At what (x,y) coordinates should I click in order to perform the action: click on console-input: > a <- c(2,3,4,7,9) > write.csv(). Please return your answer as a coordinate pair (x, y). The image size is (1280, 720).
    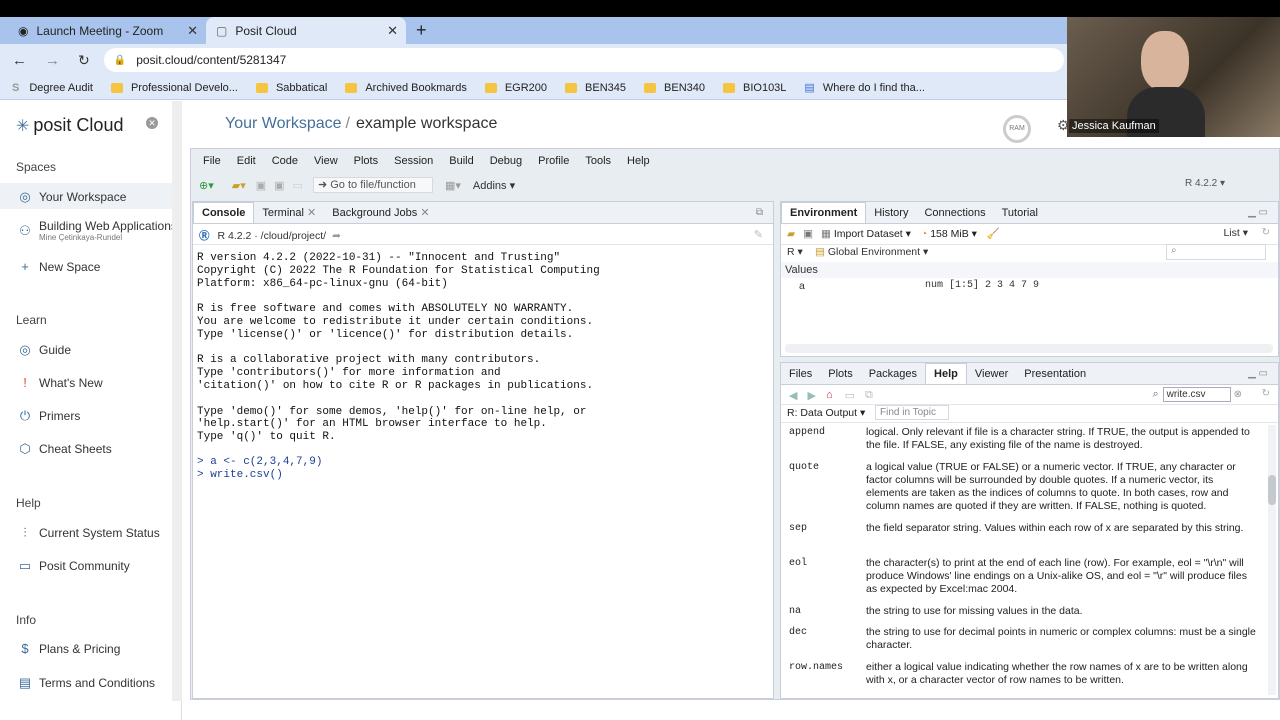
    Looking at the image, I should click on (259, 469).